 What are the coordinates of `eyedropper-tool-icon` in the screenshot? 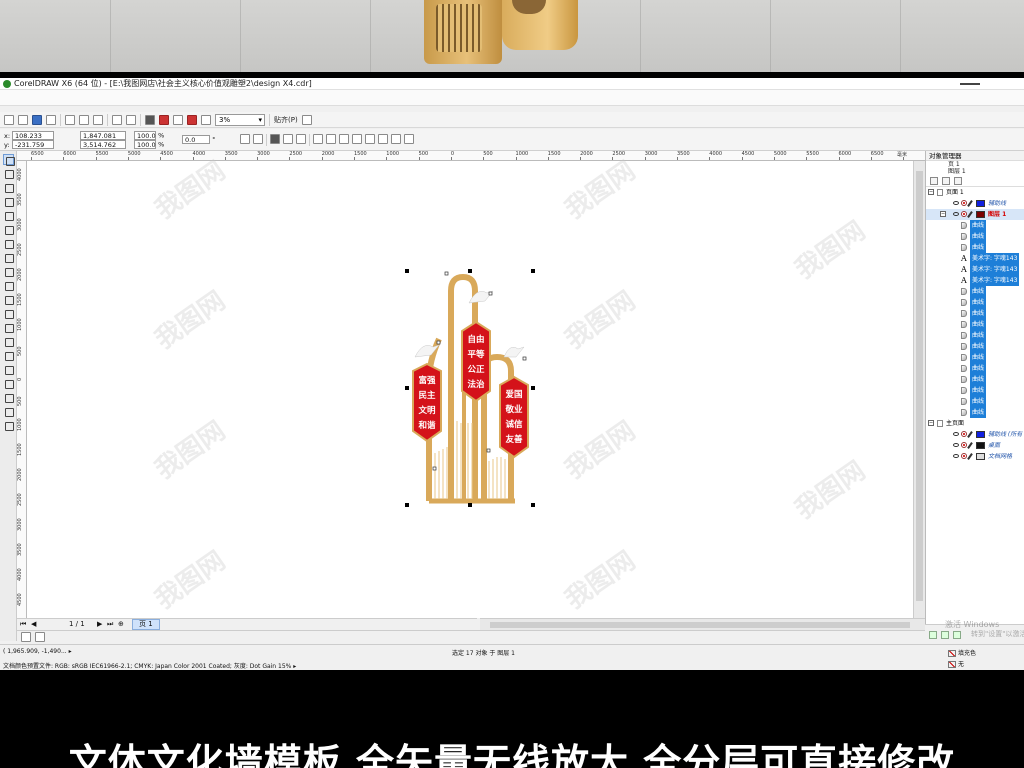 It's located at (8, 383).